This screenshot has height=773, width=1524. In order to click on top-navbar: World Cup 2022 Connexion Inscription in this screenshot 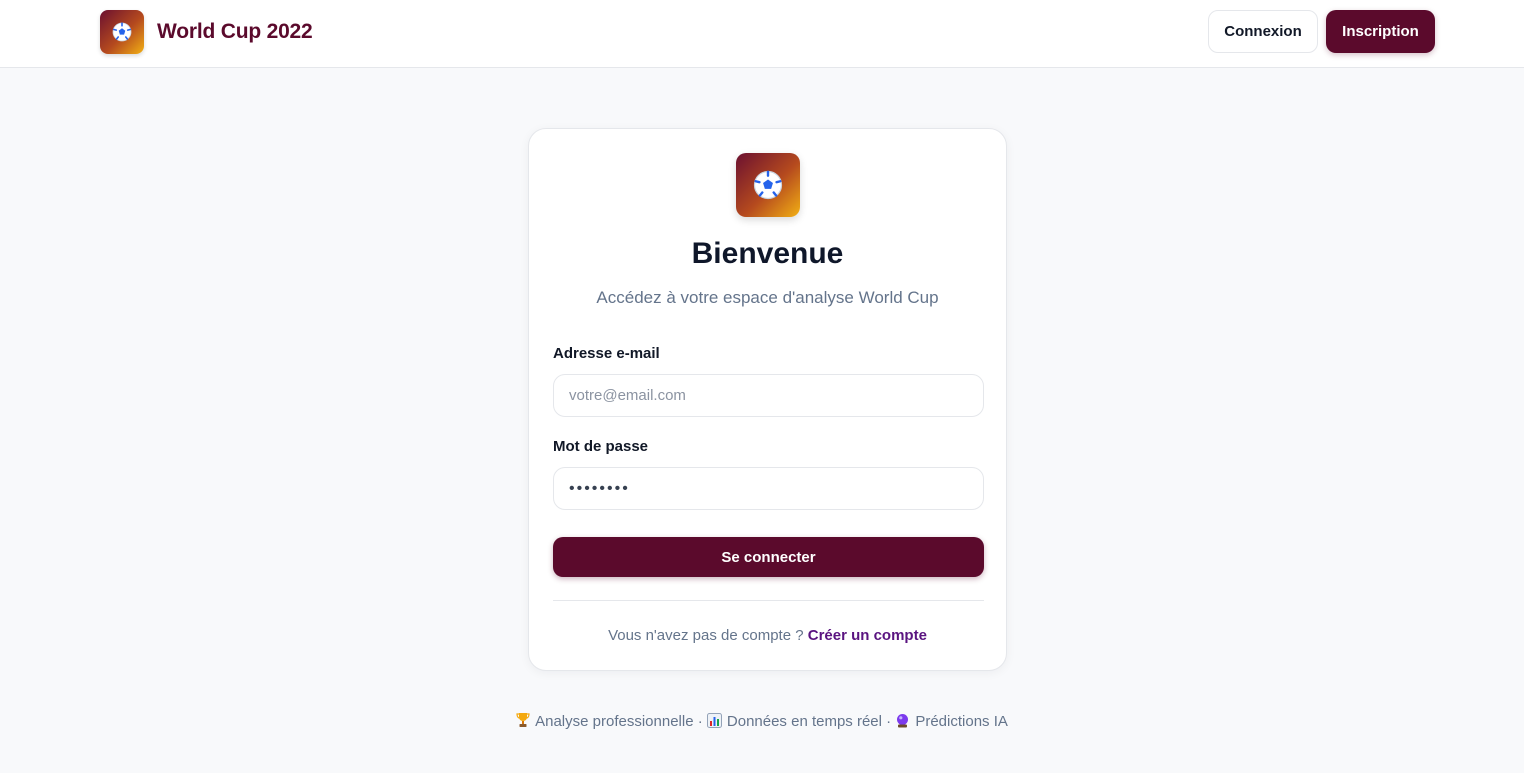, I will do `click(762, 34)`.